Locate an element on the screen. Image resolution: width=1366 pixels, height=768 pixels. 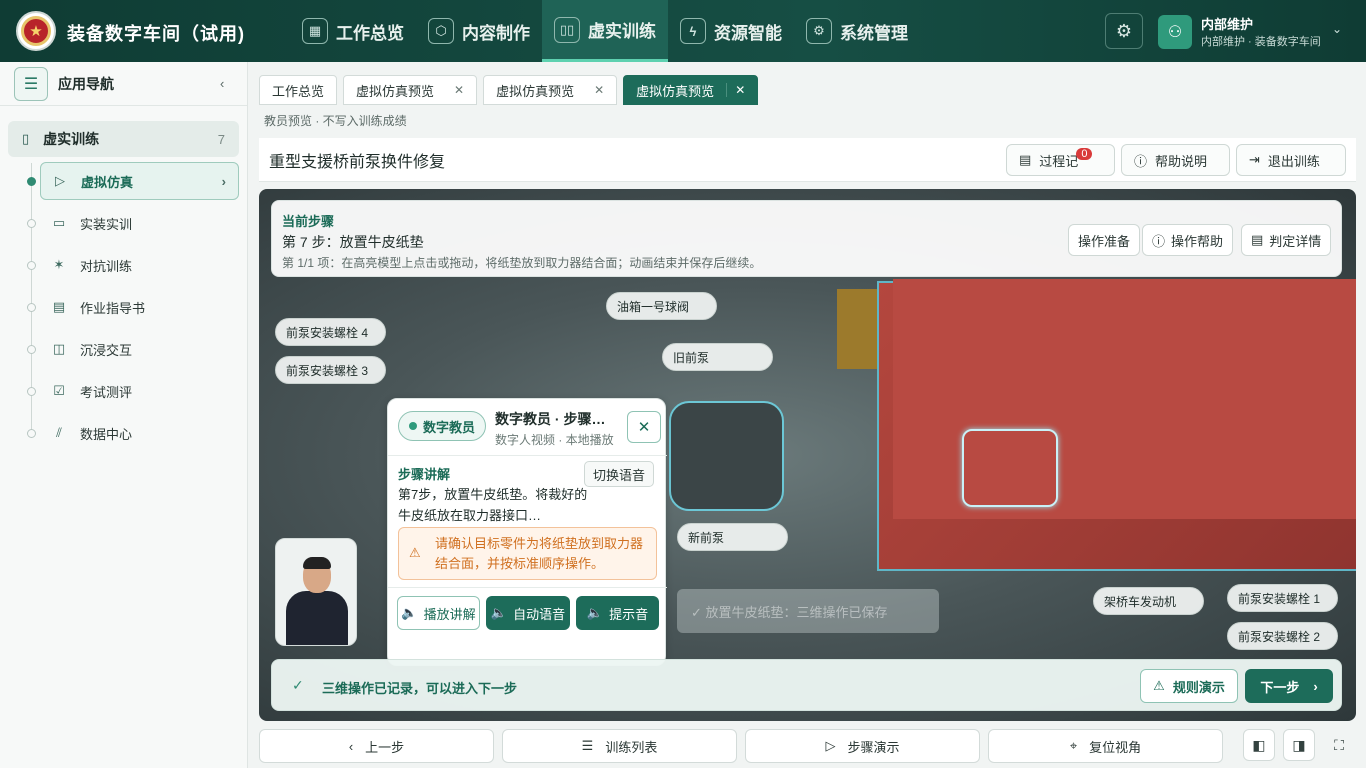
operation-help-button: ⓘ 操作帮助 is located at coordinates (1188, 240).